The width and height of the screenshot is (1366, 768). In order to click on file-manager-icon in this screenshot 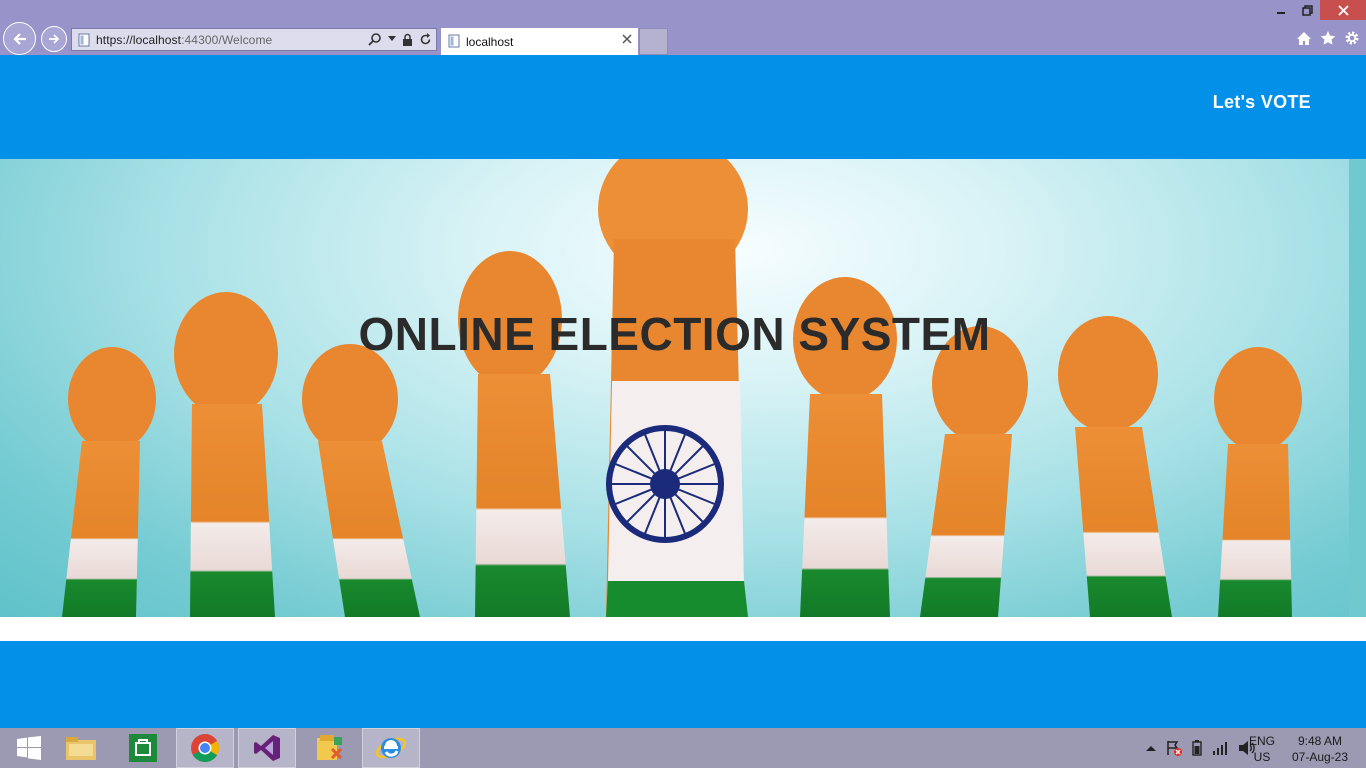, I will do `click(330, 747)`.